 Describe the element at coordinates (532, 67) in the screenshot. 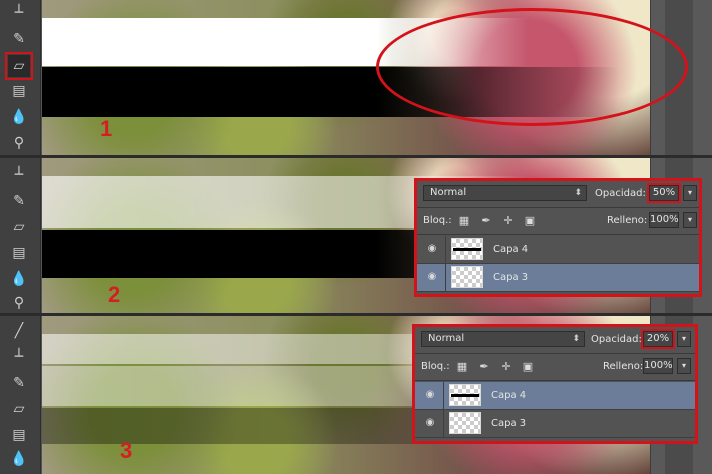

I see `highlight-ellipse` at that location.